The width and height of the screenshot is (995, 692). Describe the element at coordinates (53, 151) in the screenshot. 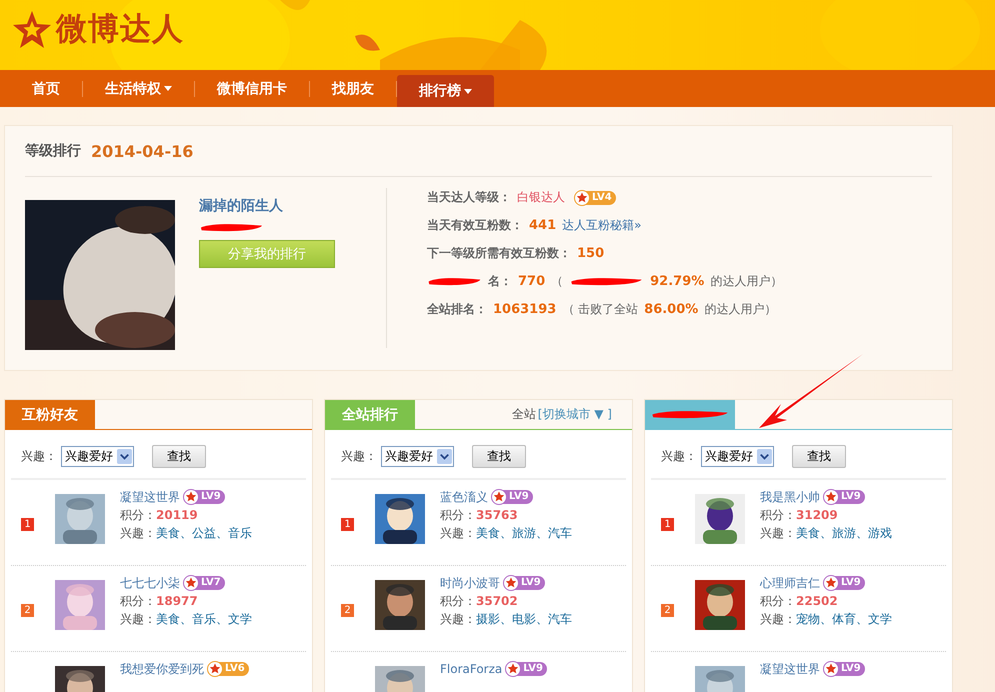

I see `section-title: 等级排行` at that location.